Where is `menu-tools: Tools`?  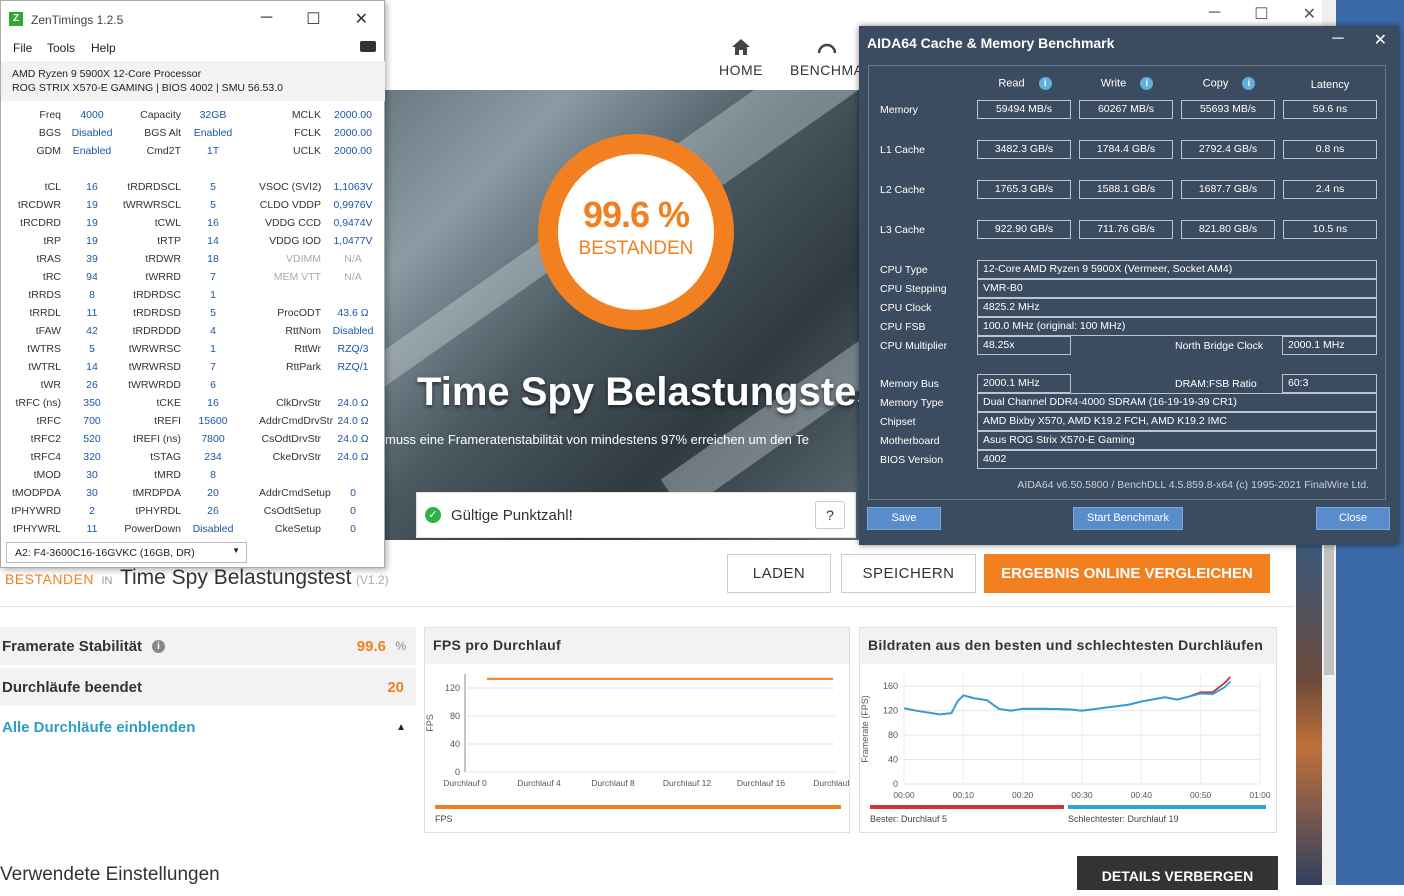 menu-tools: Tools is located at coordinates (61, 48).